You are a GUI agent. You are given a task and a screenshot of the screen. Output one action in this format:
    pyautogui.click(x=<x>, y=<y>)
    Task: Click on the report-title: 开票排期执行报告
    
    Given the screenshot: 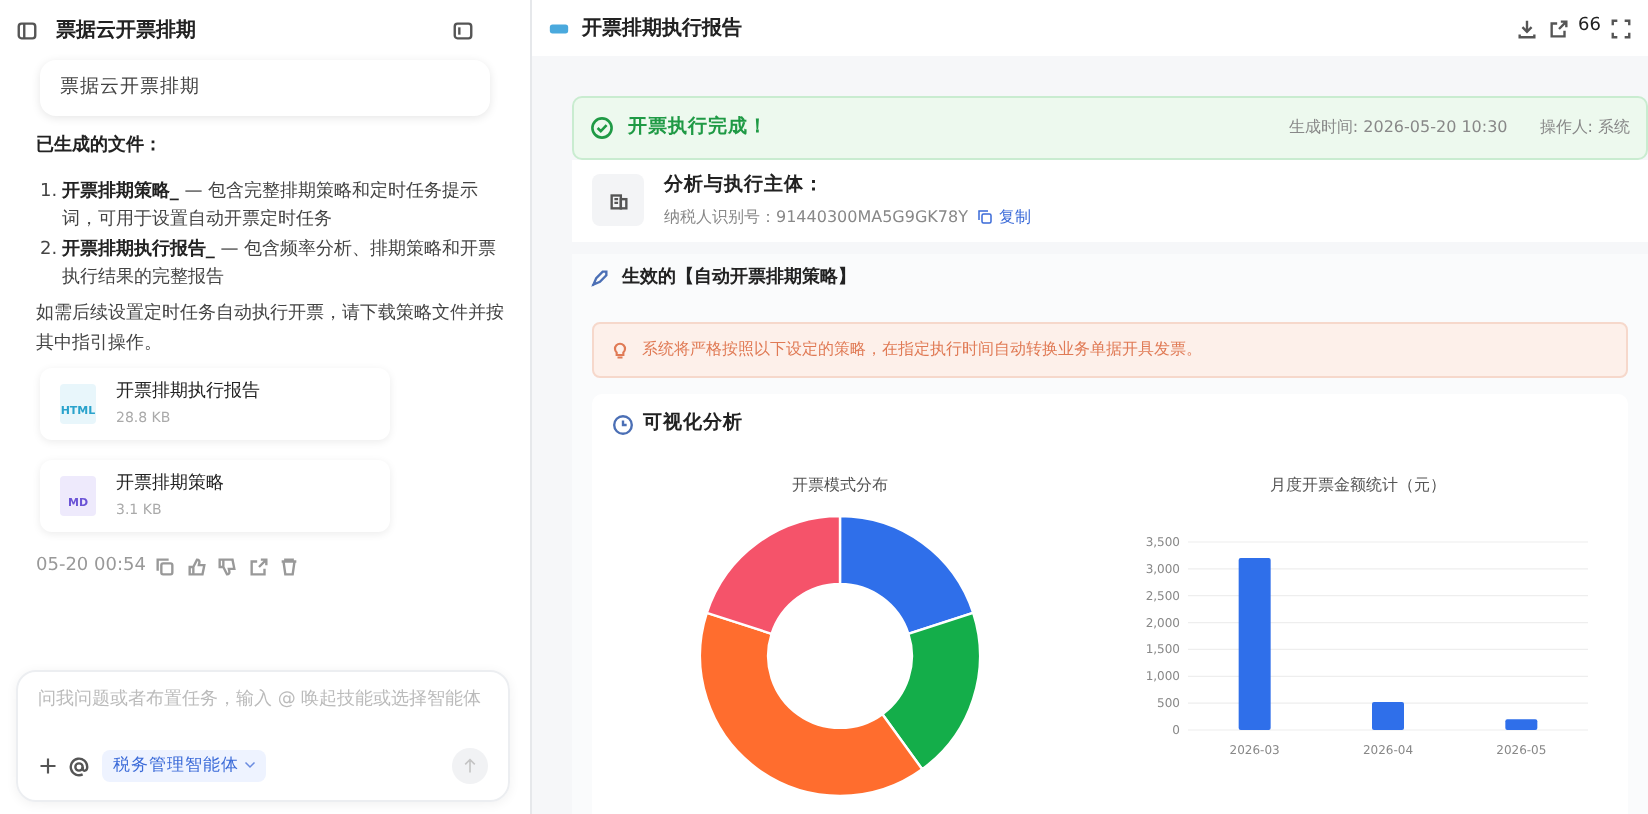 What is the action you would take?
    pyautogui.click(x=662, y=29)
    